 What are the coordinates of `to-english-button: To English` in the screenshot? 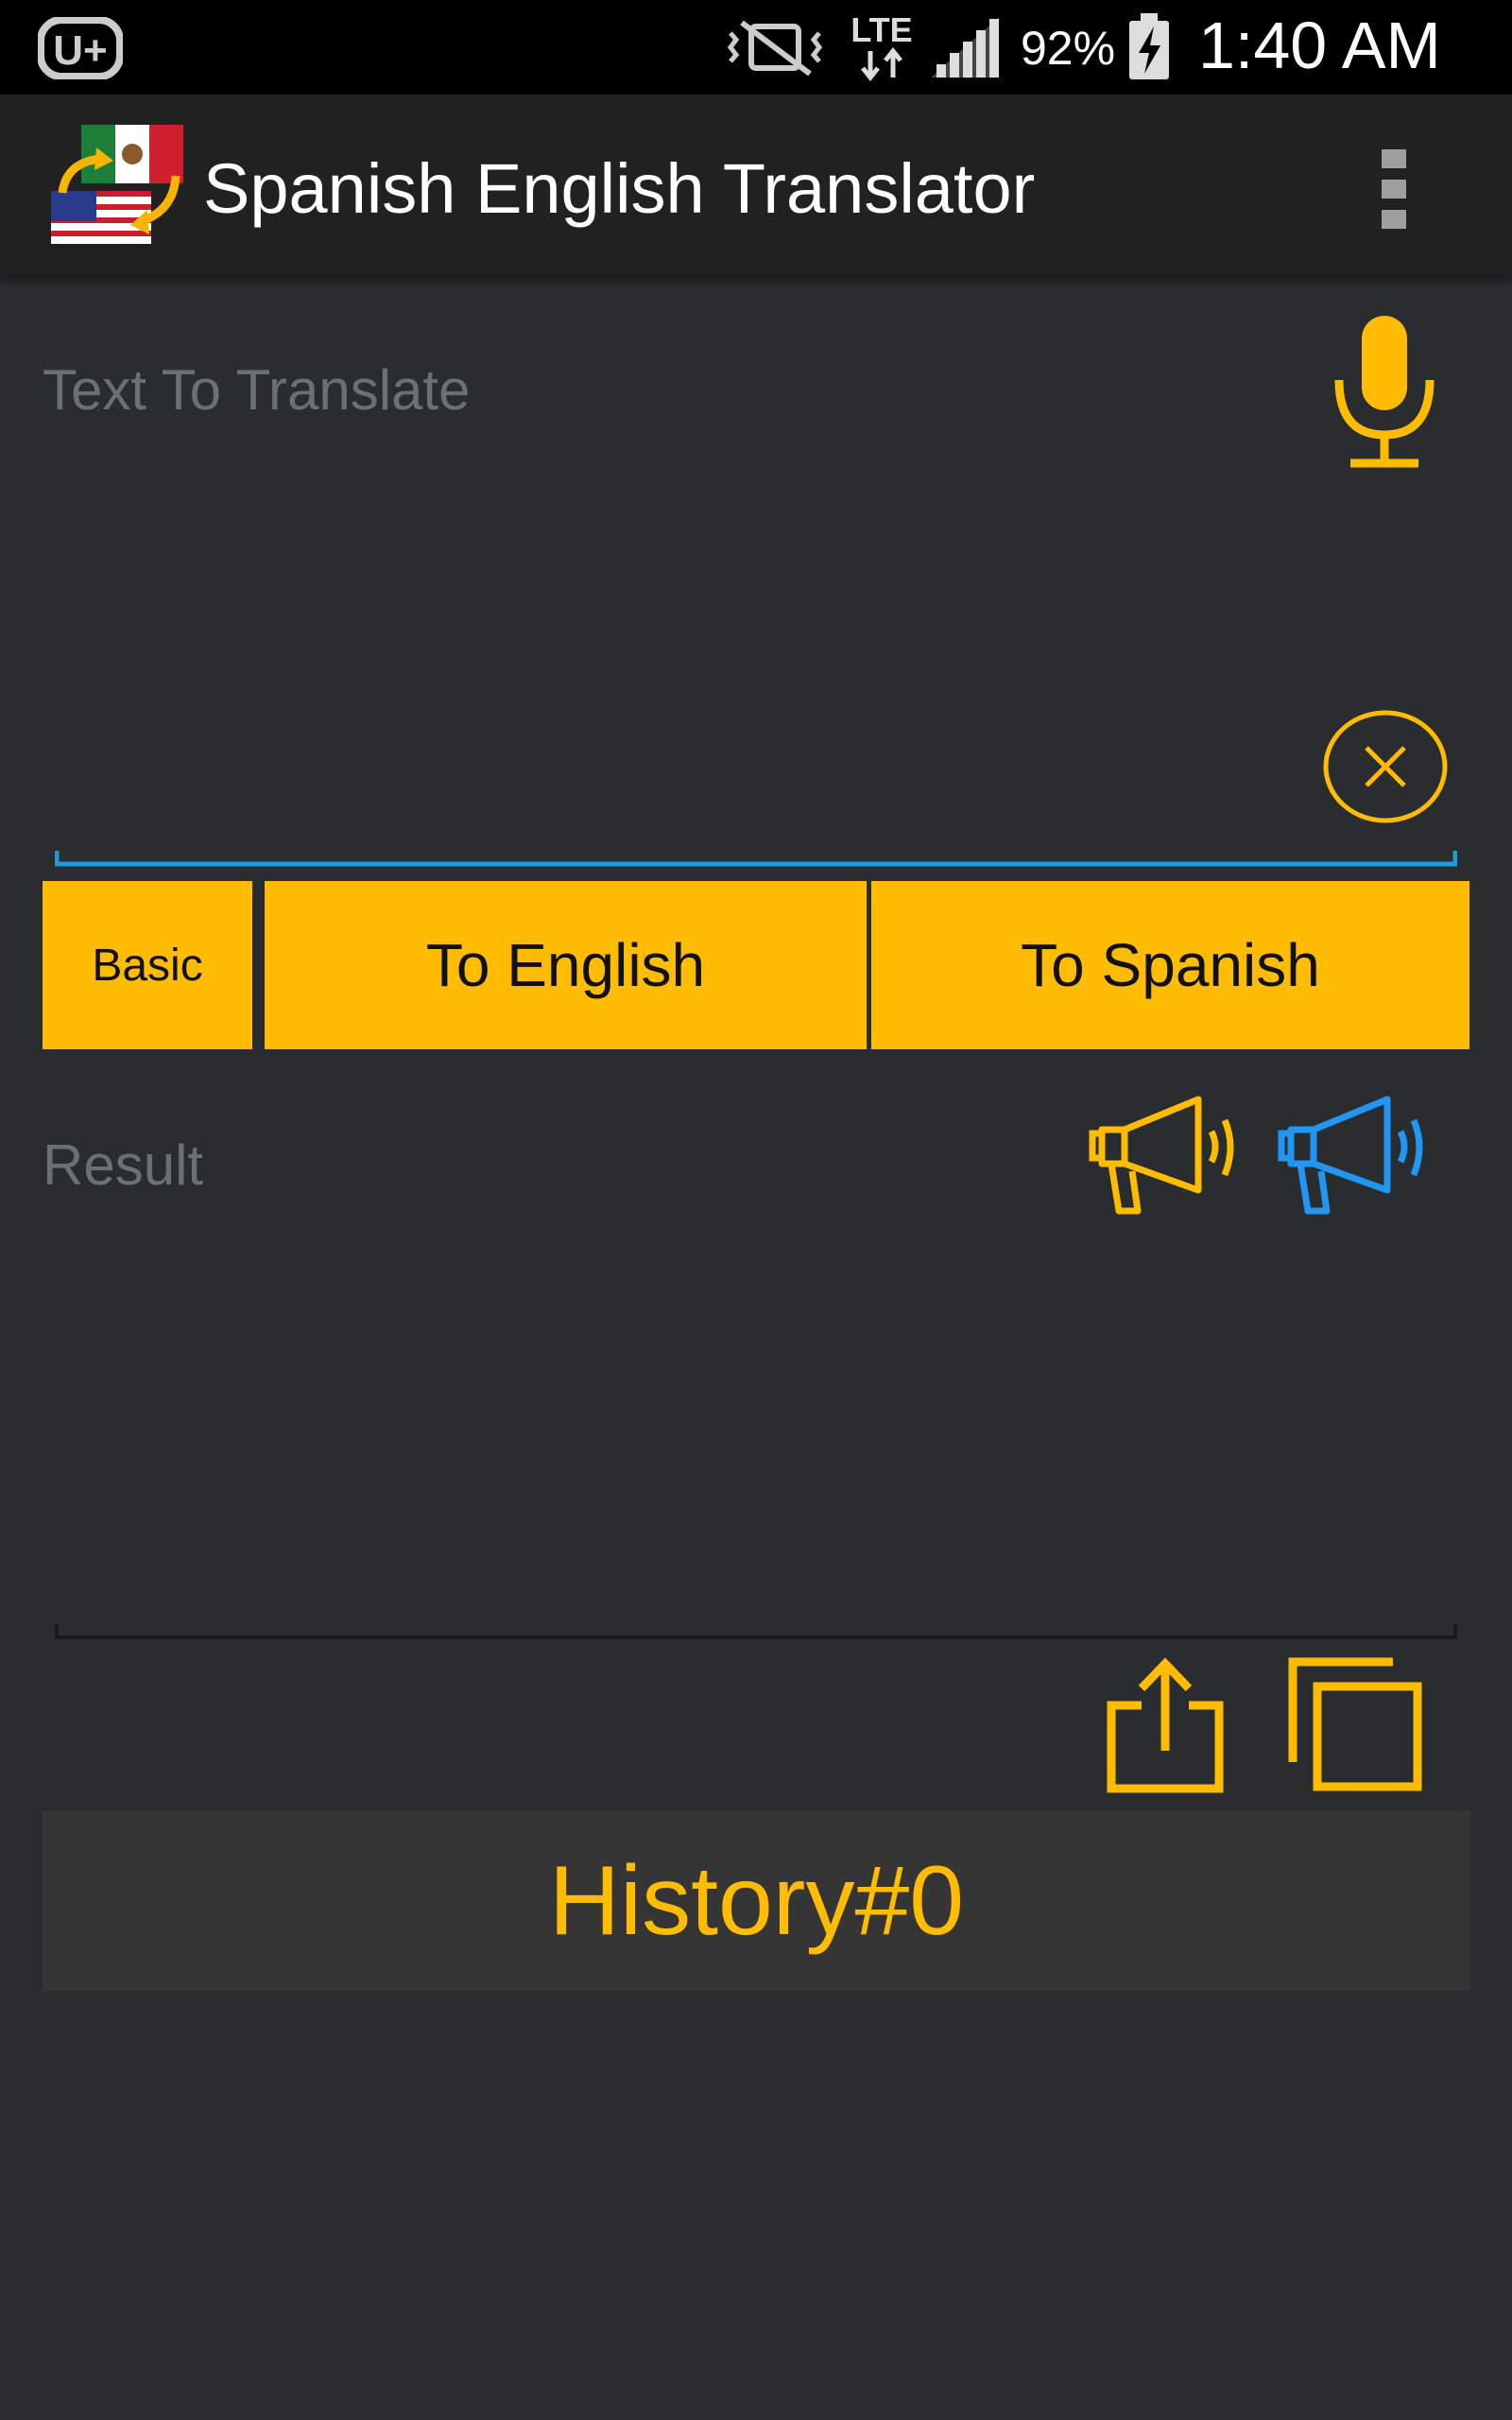 It's located at (566, 965).